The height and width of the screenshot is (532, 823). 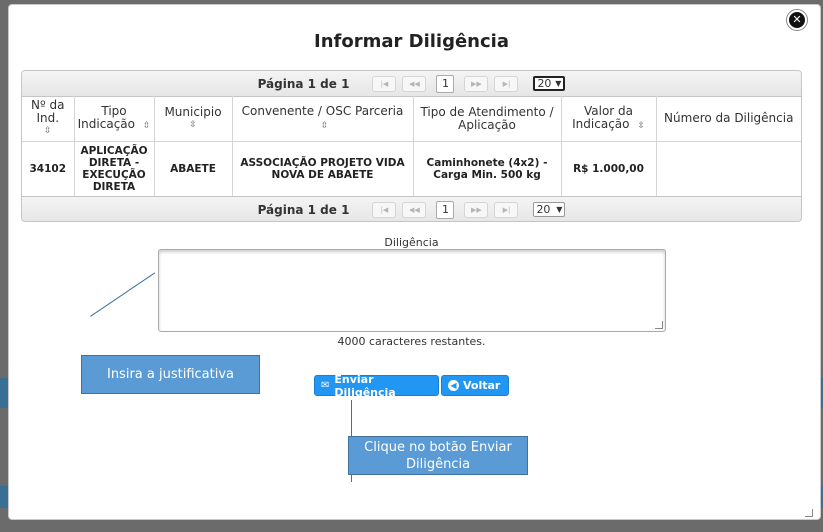 What do you see at coordinates (114, 168) in the screenshot?
I see `cell-tipo: APLICAÇÃO DIRETA - EXECUÇÃO DIRETA` at bounding box center [114, 168].